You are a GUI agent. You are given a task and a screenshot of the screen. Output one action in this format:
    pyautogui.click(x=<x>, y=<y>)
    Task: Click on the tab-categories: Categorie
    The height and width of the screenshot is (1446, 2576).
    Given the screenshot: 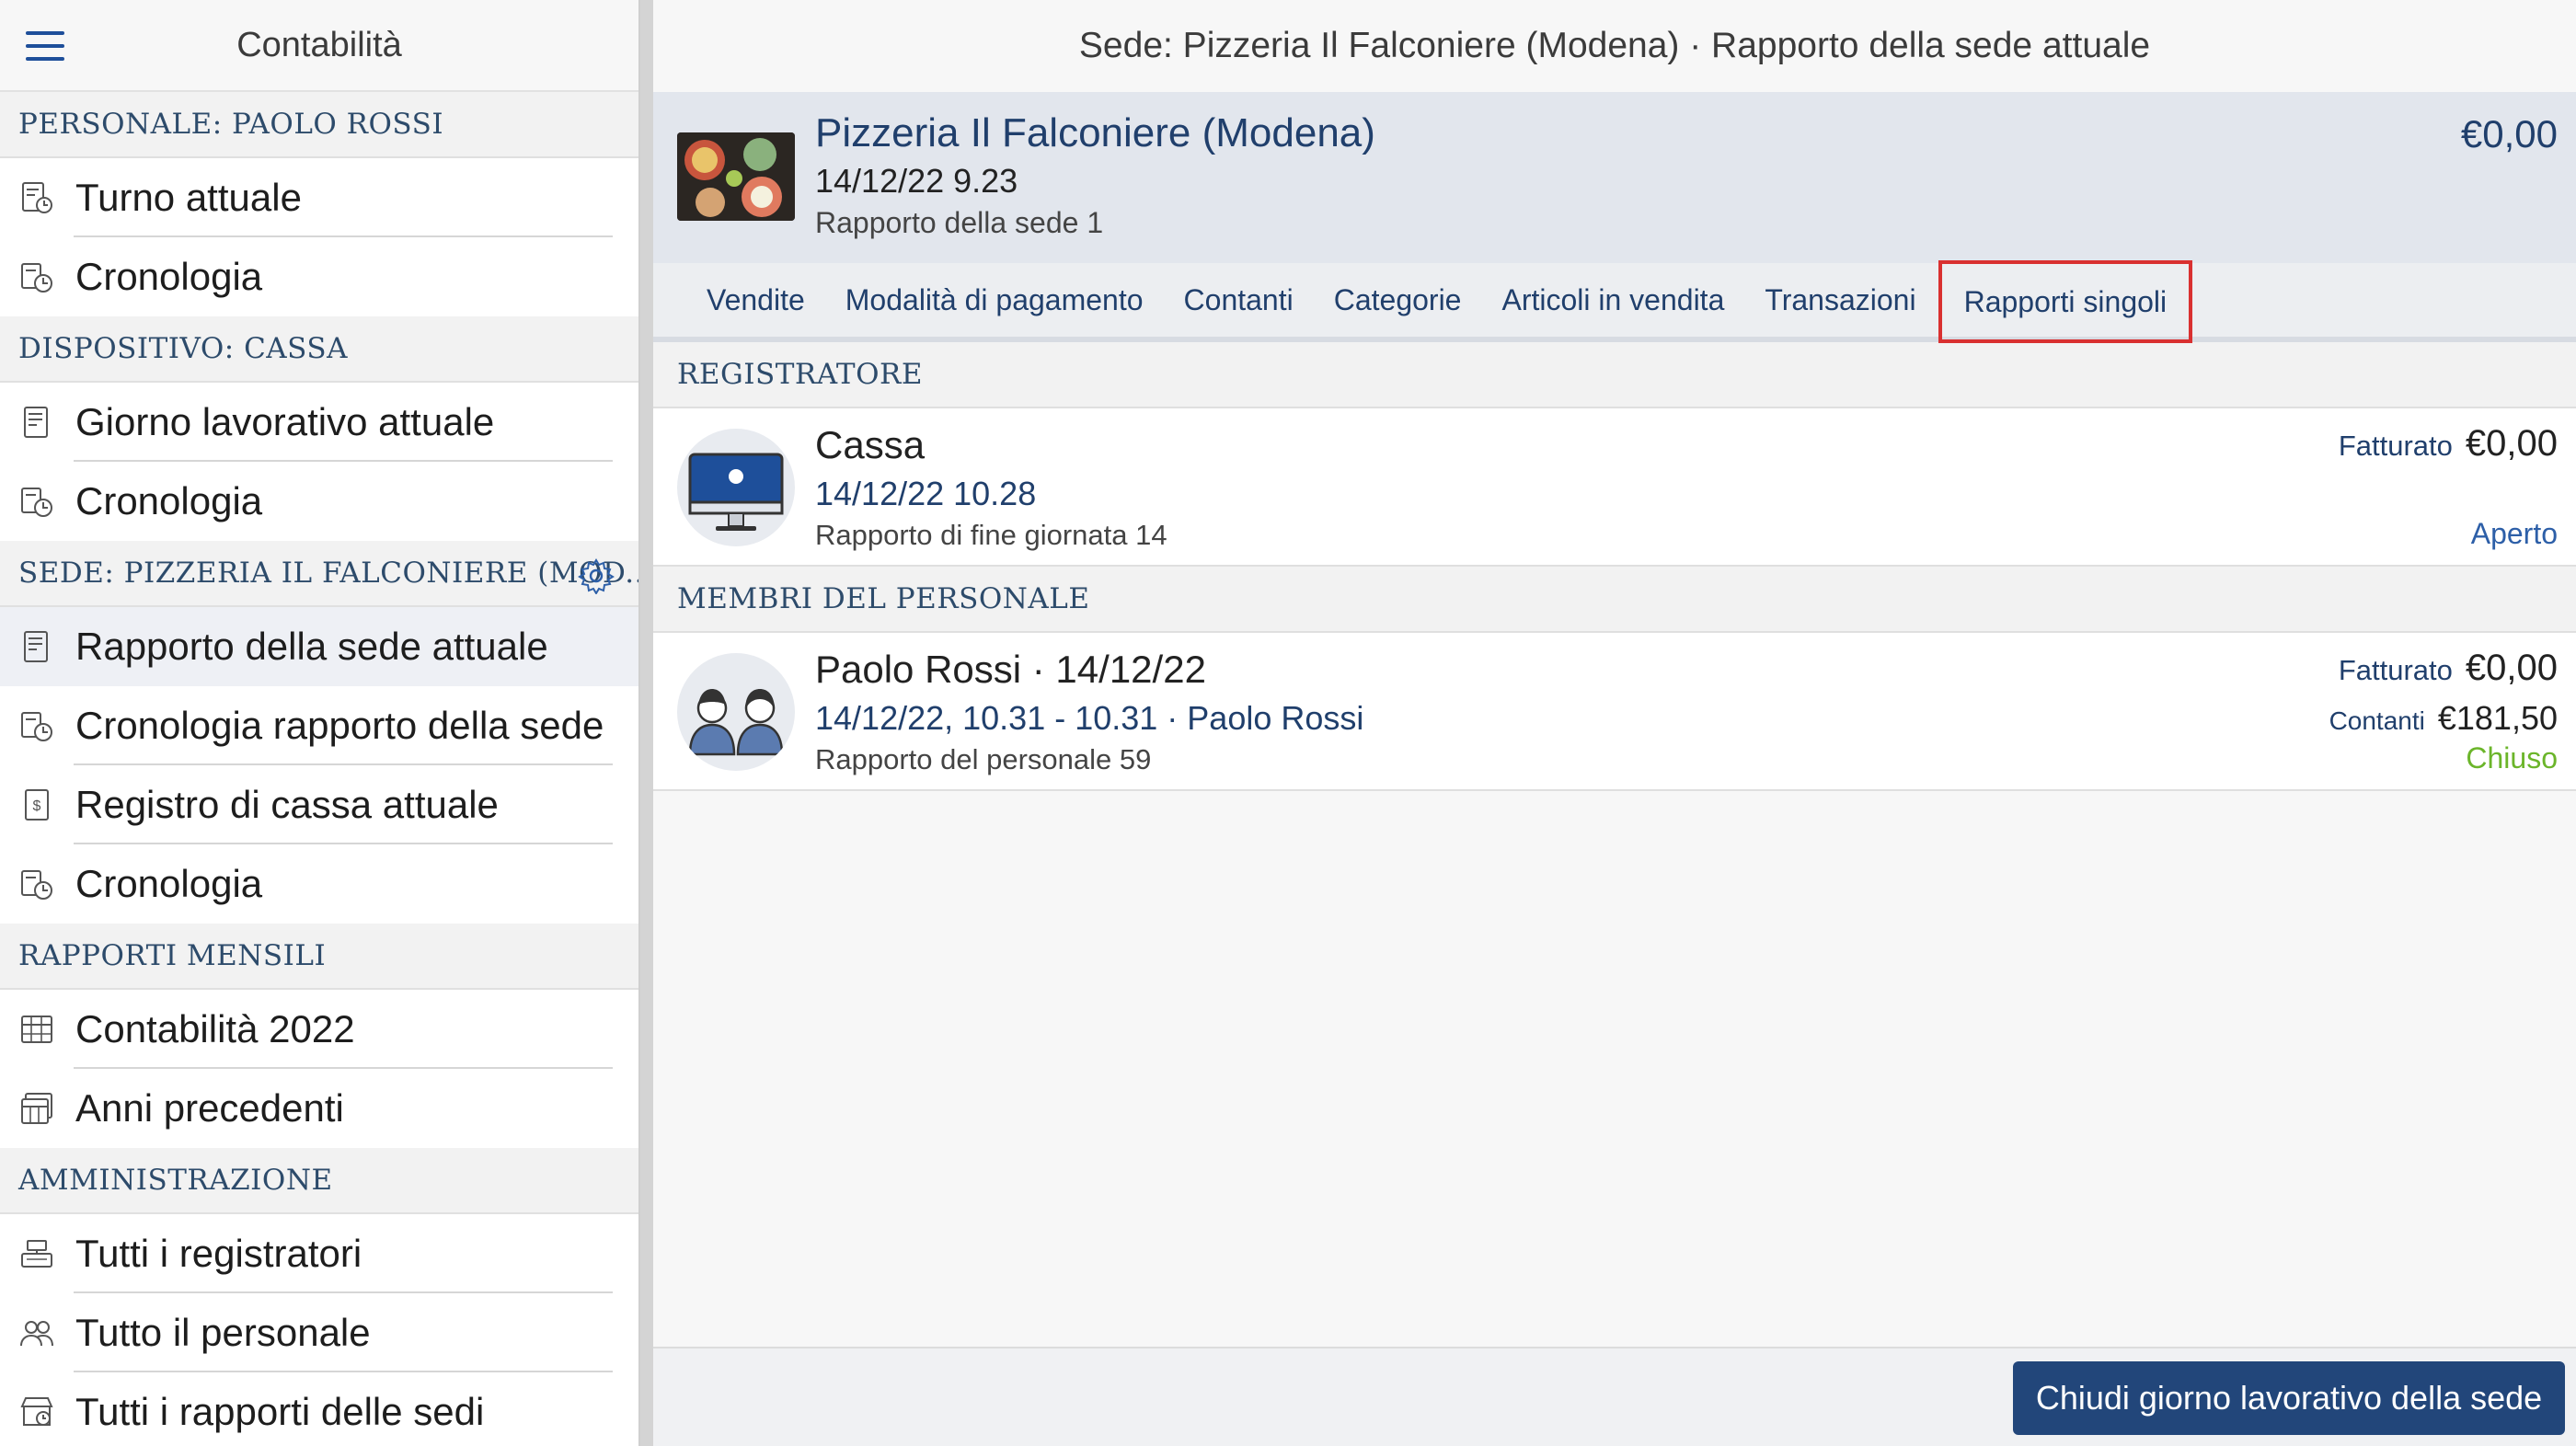 What is the action you would take?
    pyautogui.click(x=1398, y=299)
    